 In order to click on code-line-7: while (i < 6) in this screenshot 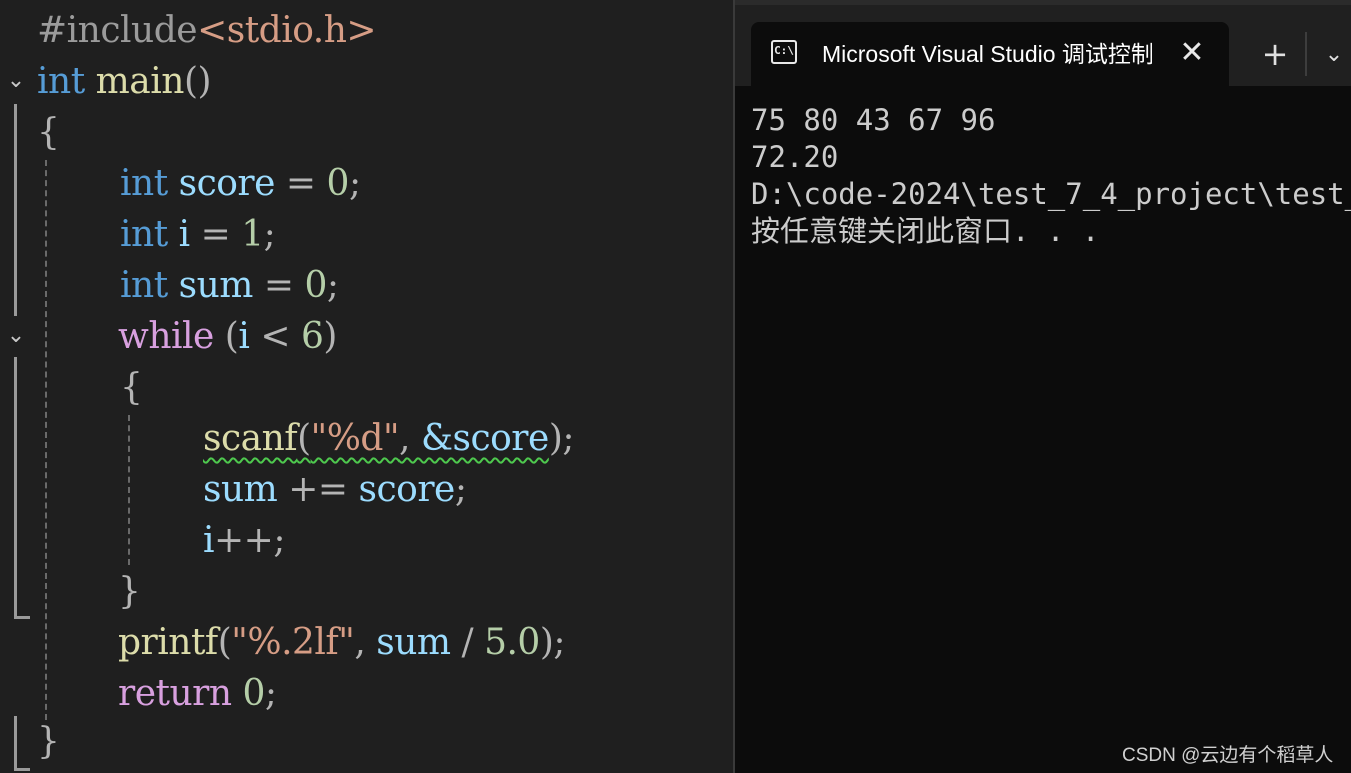, I will do `click(227, 336)`.